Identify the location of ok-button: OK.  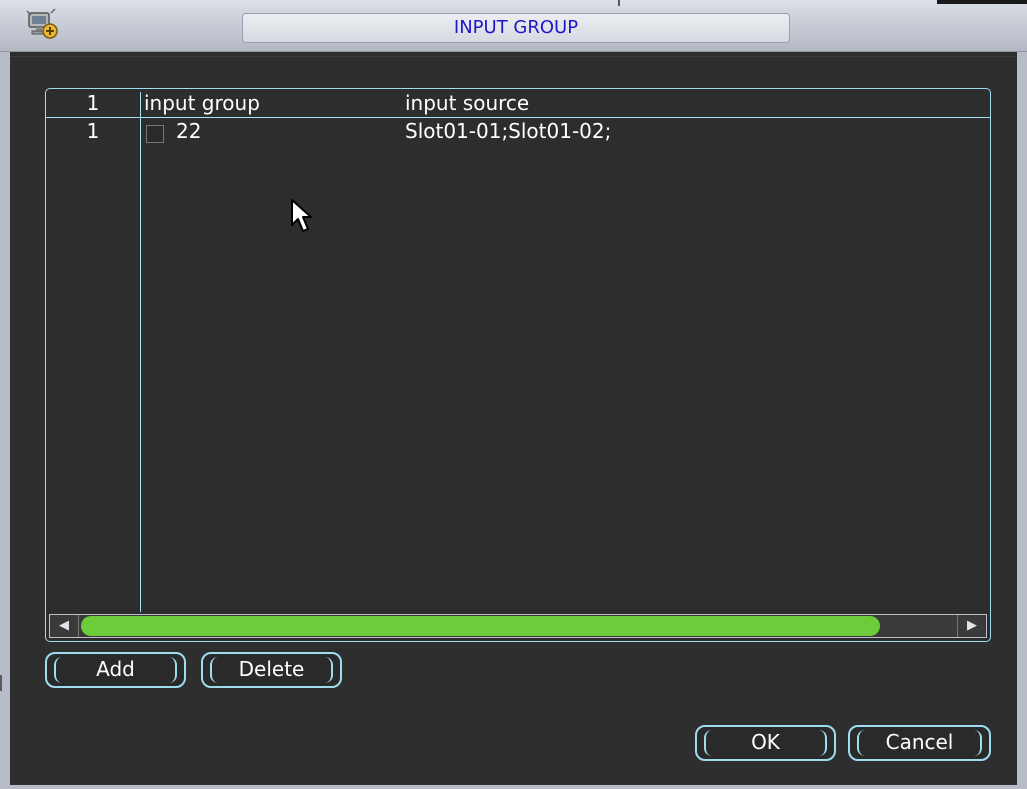
(765, 743).